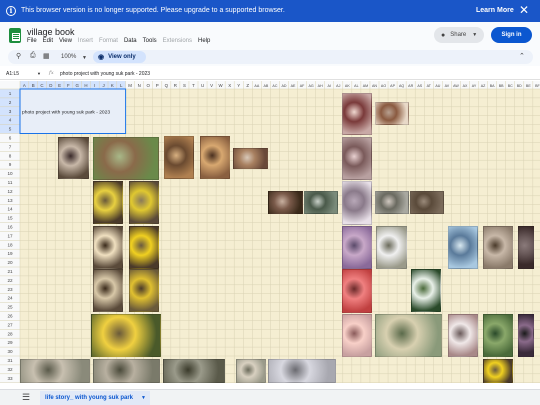 This screenshot has width=540, height=405. Describe the element at coordinates (51, 73) in the screenshot. I see `fx-icon: fx` at that location.